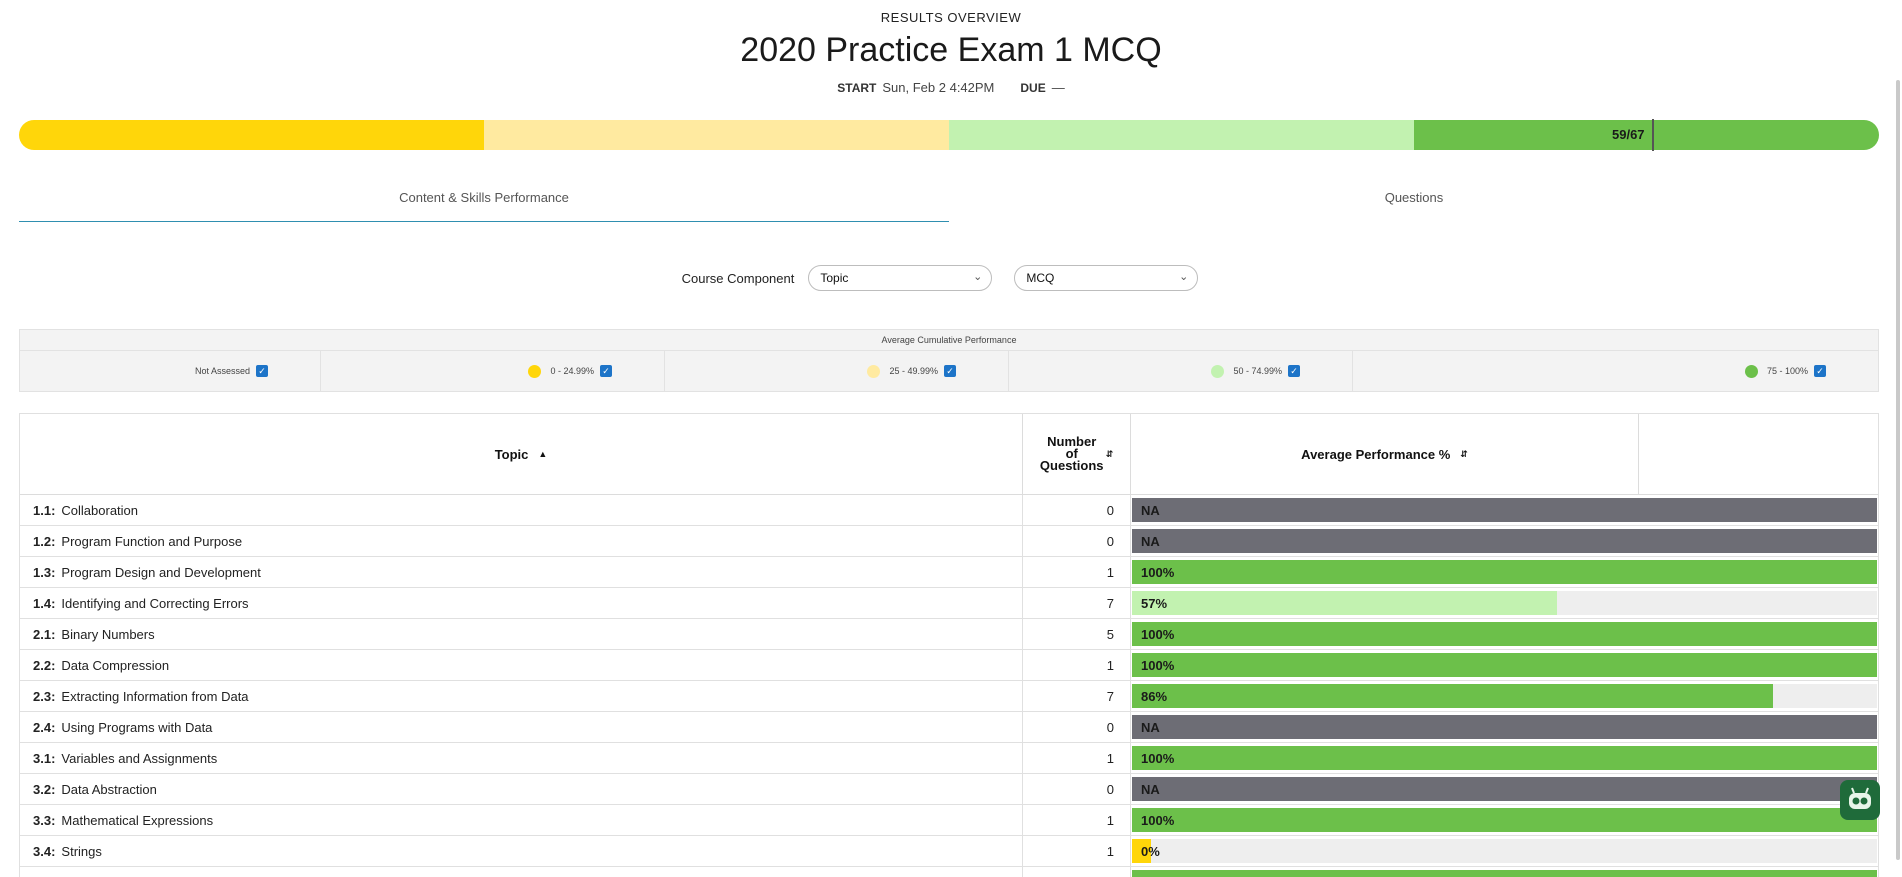 The image size is (1902, 877). I want to click on performance-value: 100%, so click(1158, 665).